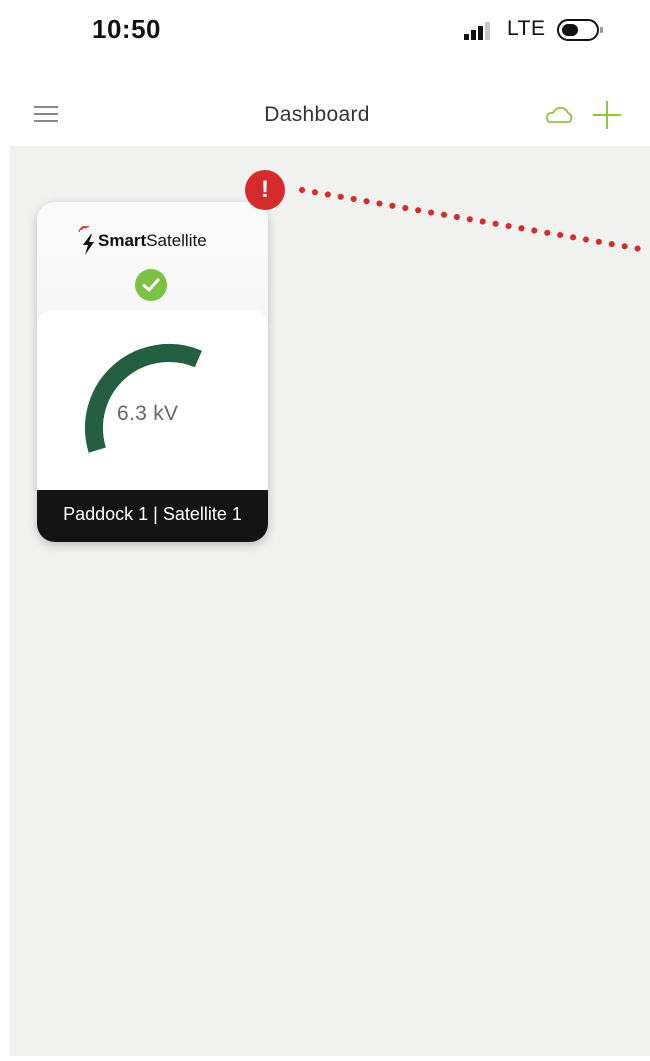  Describe the element at coordinates (151, 285) in the screenshot. I see `check-icon` at that location.